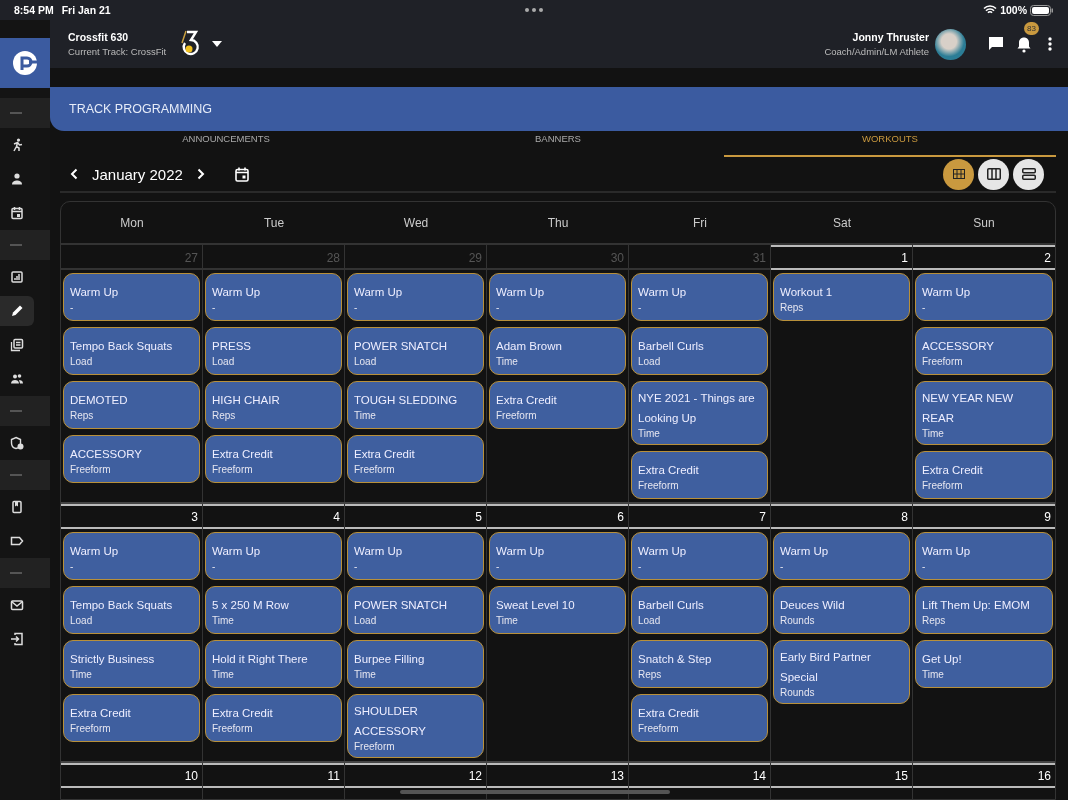 This screenshot has height=800, width=1068. Describe the element at coordinates (17, 145) in the screenshot. I see `runner-icon` at that location.